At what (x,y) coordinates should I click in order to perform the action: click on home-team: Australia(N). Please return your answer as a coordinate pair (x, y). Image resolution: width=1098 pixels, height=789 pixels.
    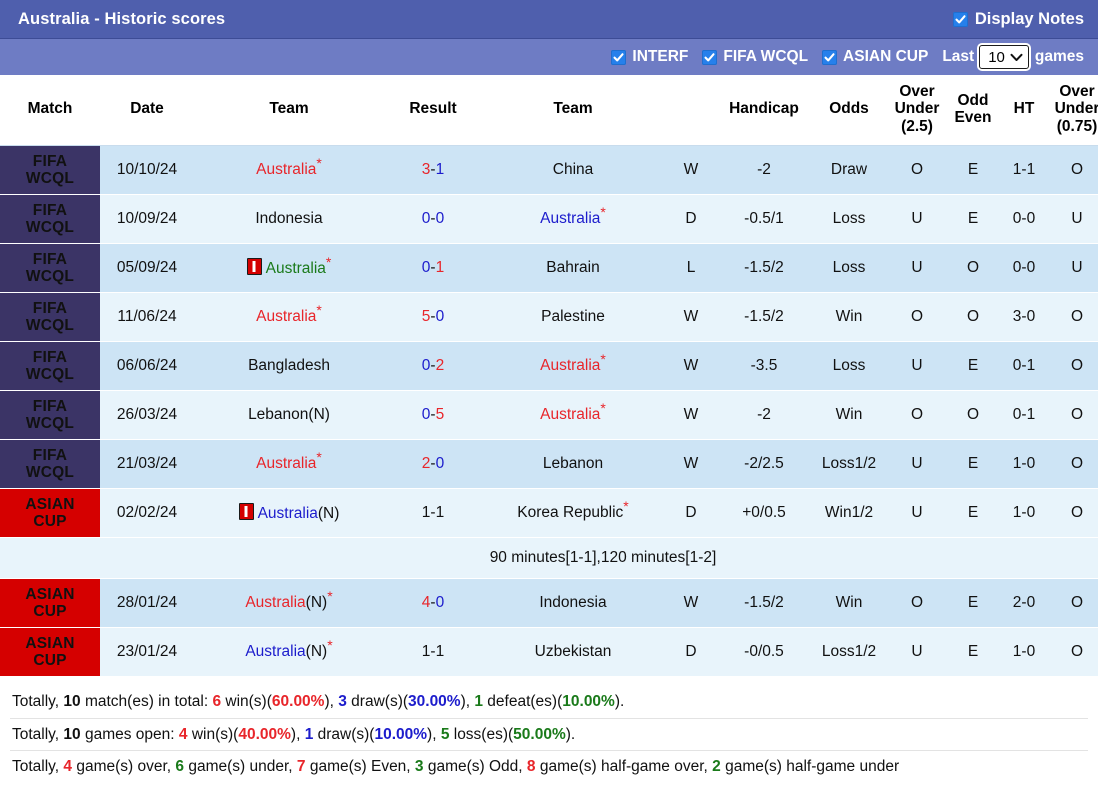
    Looking at the image, I should click on (289, 513).